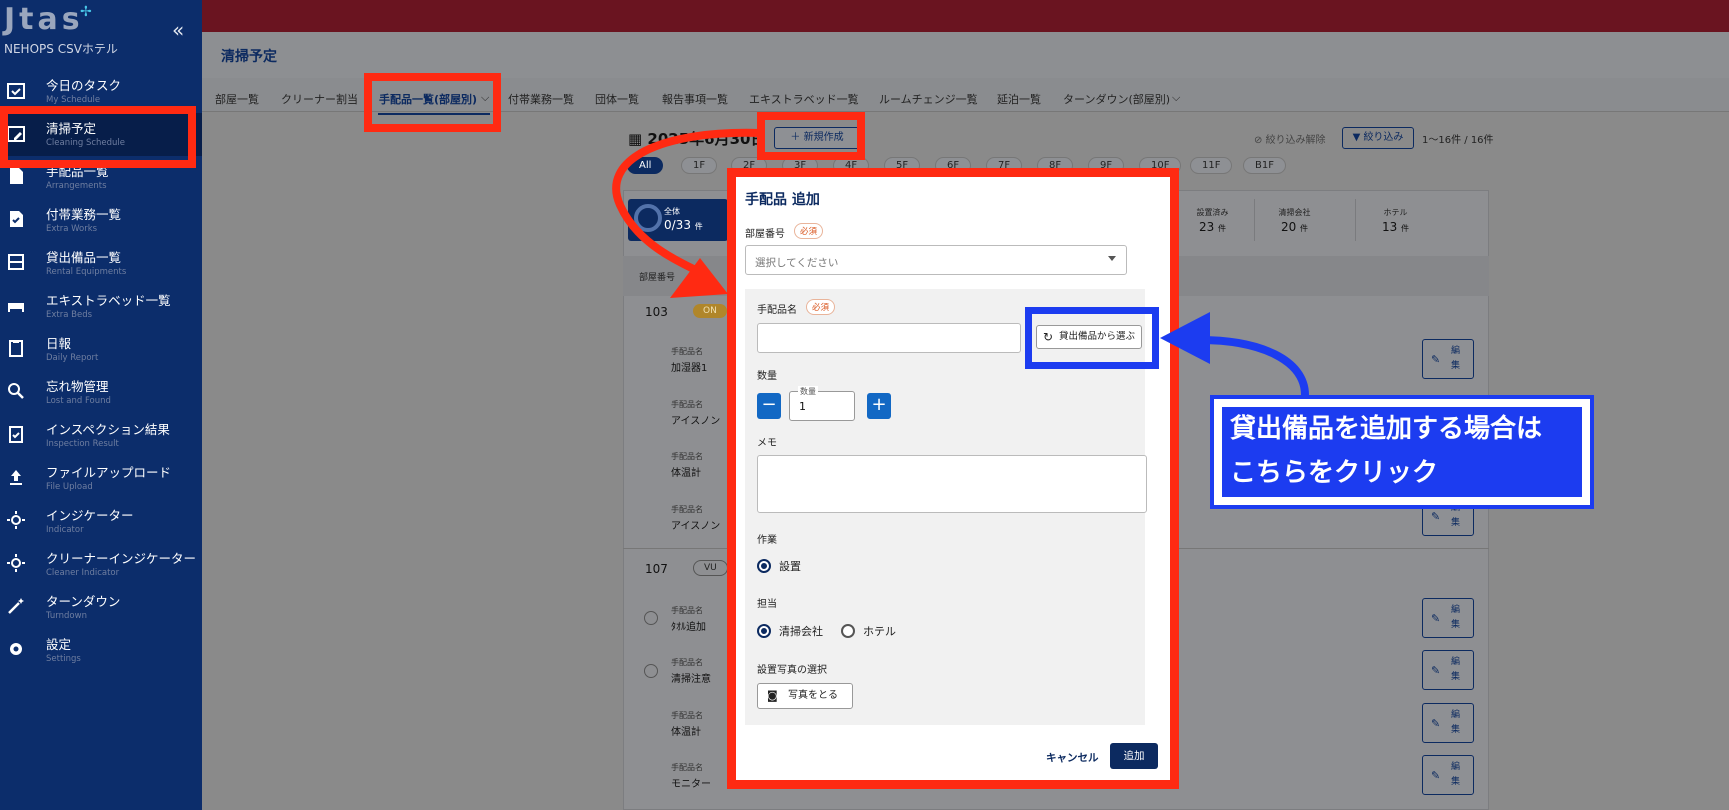 Image resolution: width=1729 pixels, height=810 pixels. What do you see at coordinates (960, 262) in the screenshot?
I see `annotation-arrows` at bounding box center [960, 262].